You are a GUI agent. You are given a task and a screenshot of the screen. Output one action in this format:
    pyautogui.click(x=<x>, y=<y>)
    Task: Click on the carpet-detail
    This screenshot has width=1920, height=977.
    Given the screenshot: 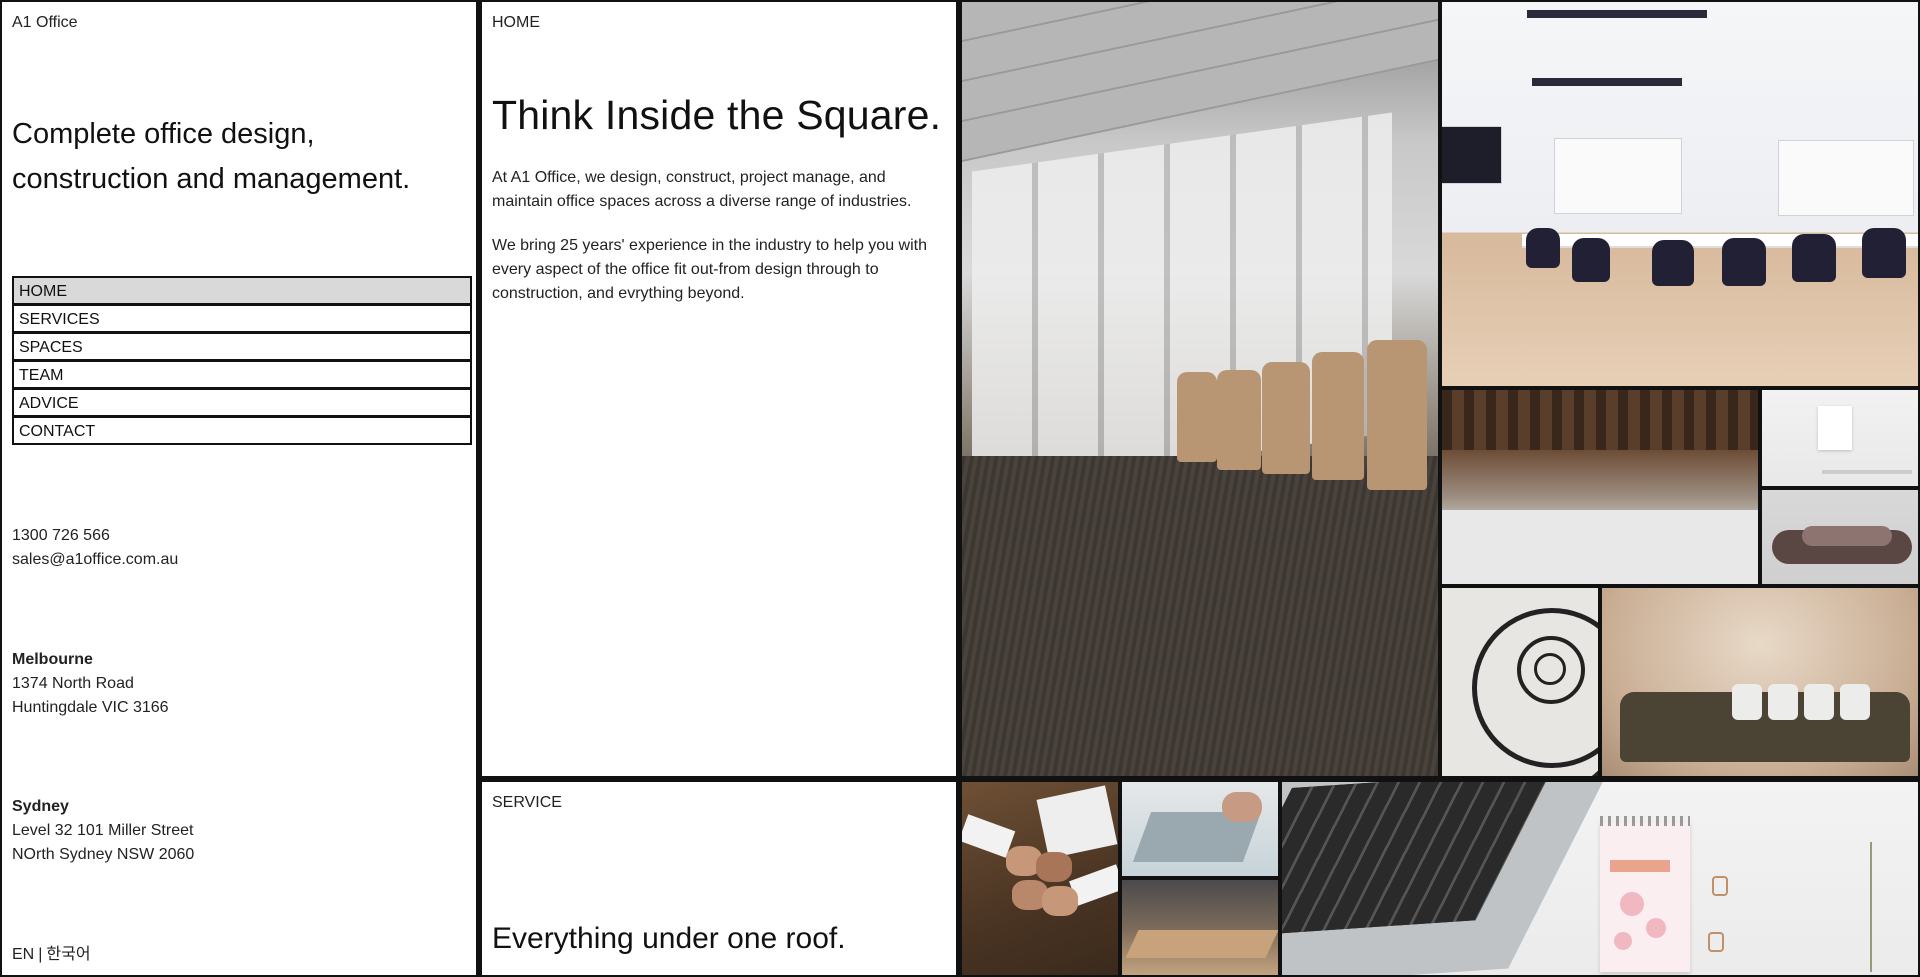 What is the action you would take?
    pyautogui.click(x=1200, y=616)
    